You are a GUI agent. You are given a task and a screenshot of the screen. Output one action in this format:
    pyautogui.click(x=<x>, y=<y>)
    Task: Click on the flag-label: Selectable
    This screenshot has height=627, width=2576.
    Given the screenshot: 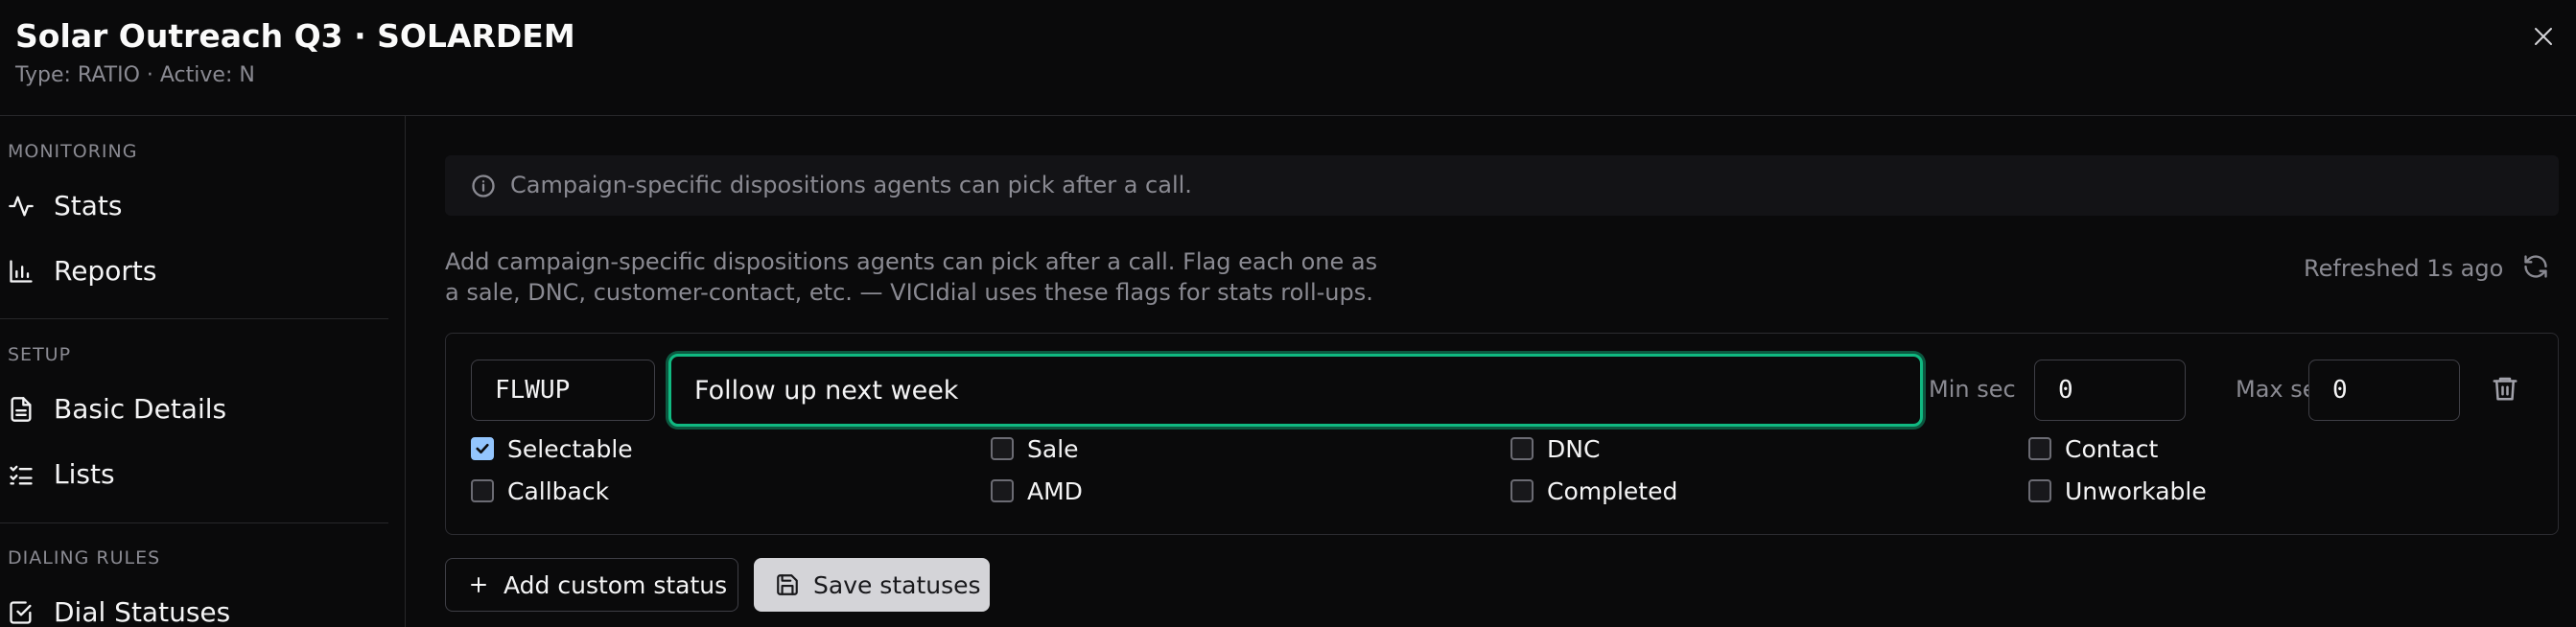 What is the action you would take?
    pyautogui.click(x=570, y=448)
    